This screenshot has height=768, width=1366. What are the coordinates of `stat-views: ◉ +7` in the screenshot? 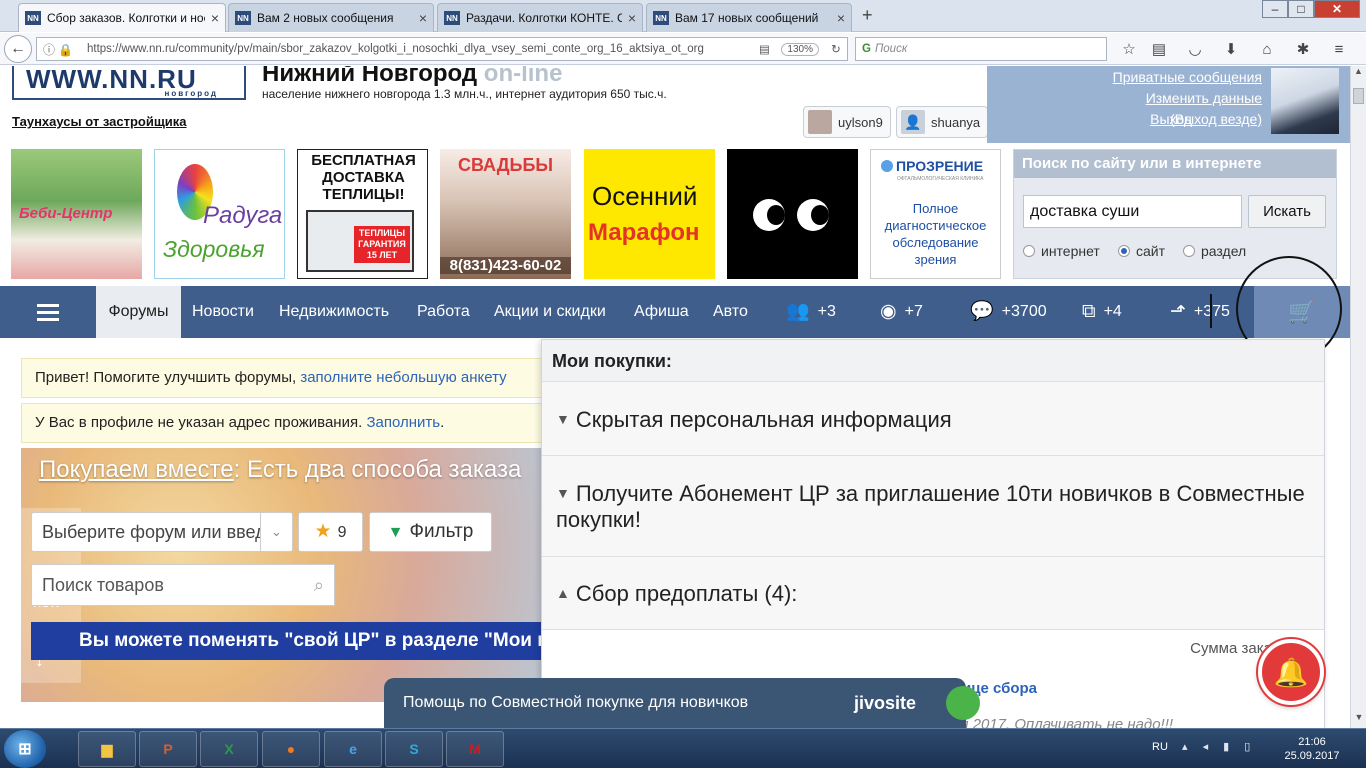 It's located at (901, 312).